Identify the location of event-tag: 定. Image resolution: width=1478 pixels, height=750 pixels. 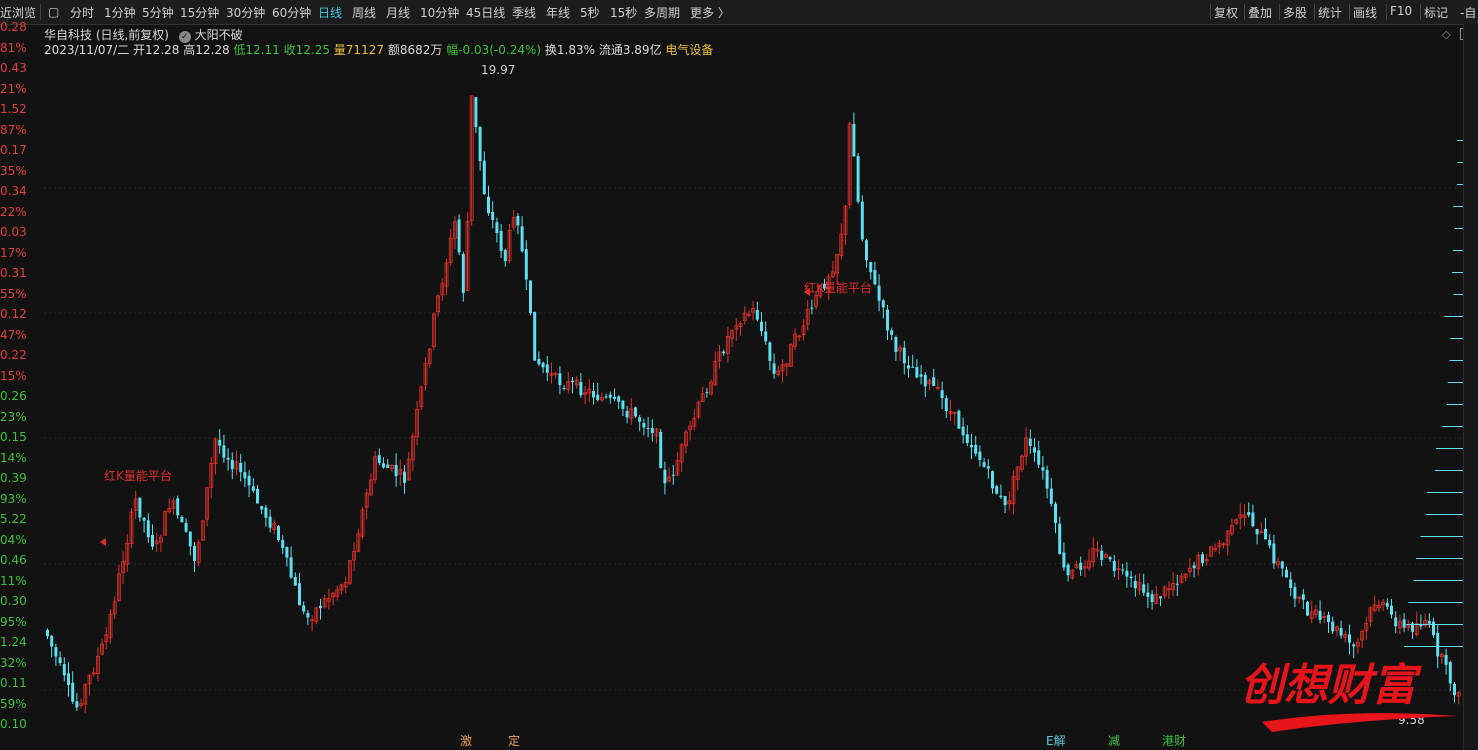
(514, 740).